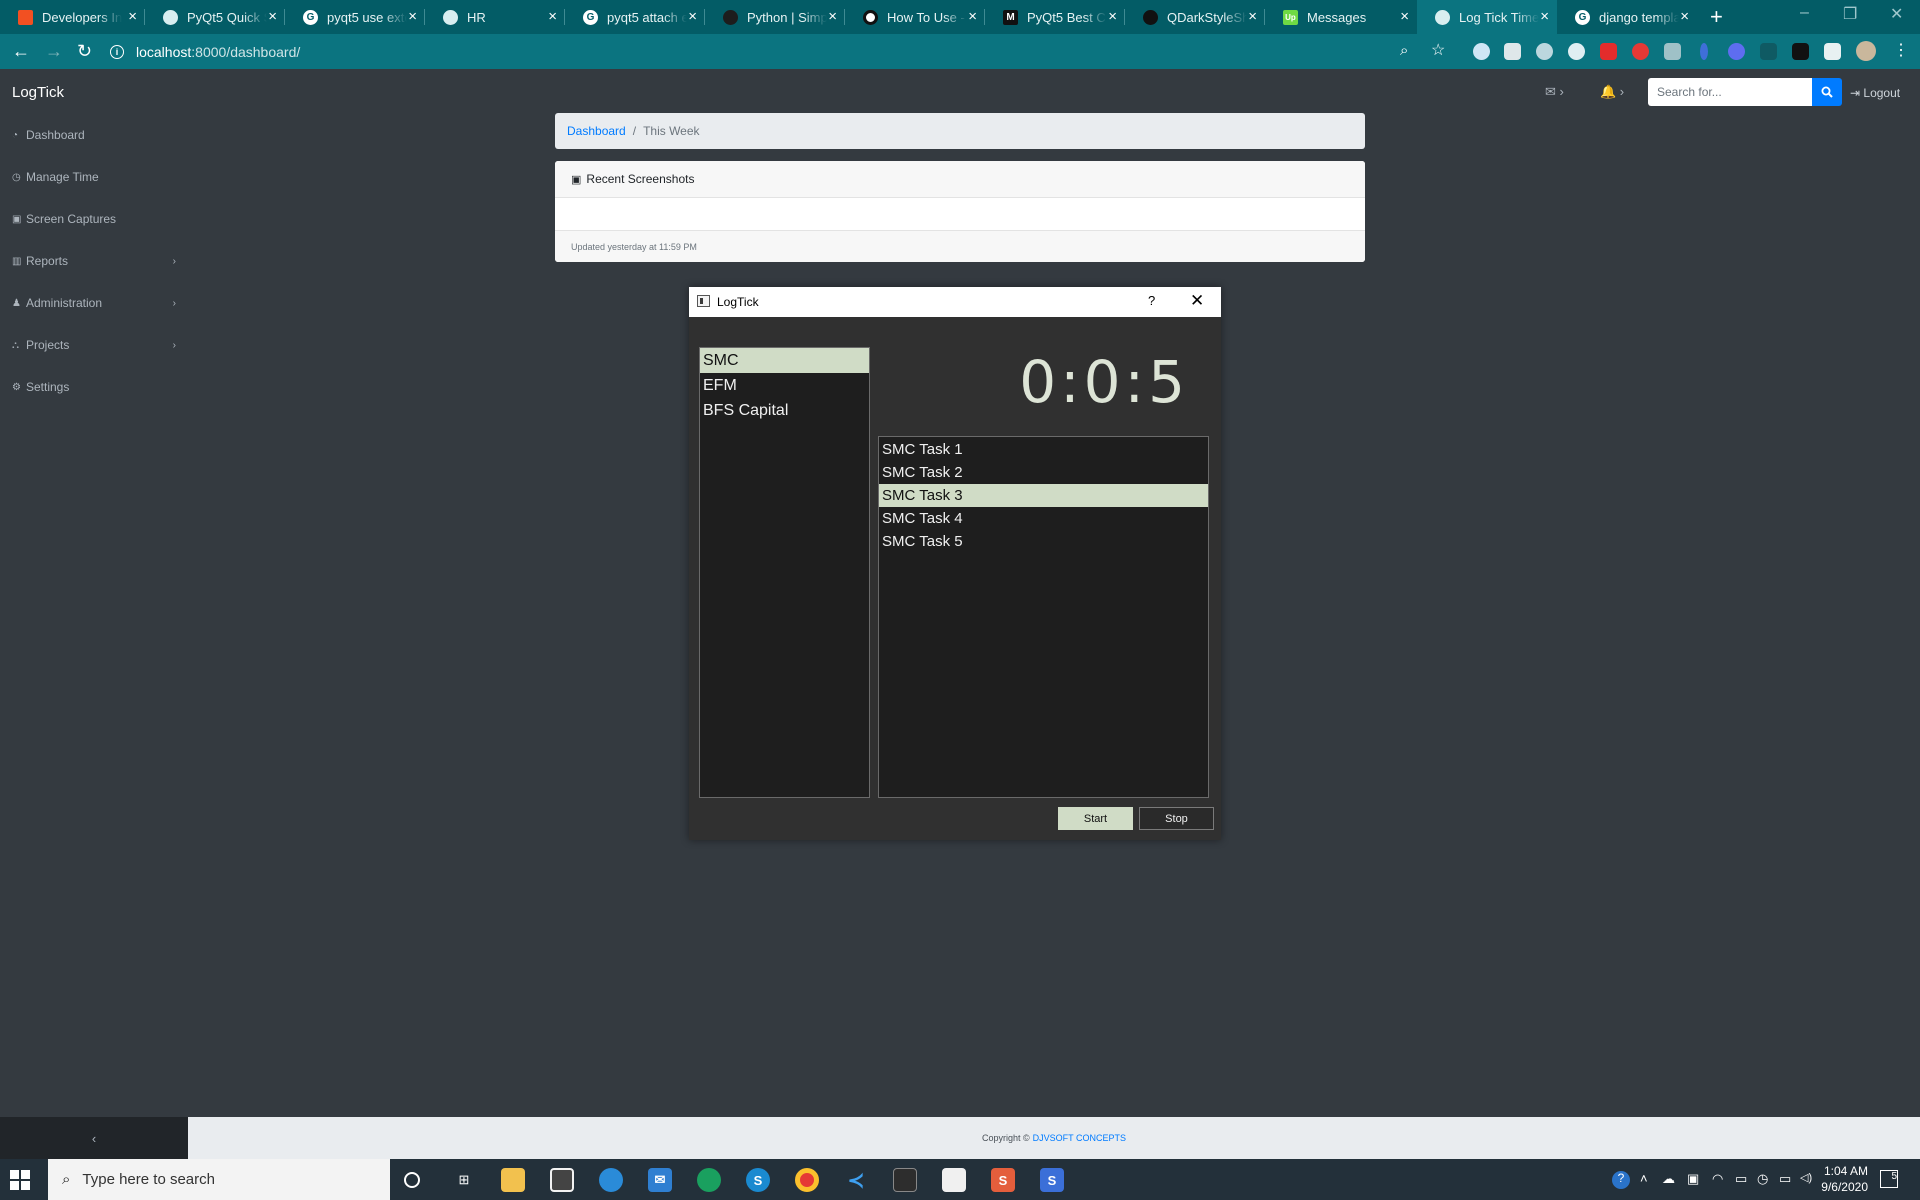 The image size is (1920, 1200). What do you see at coordinates (1003, 1180) in the screenshot?
I see `sublime-icon: S` at bounding box center [1003, 1180].